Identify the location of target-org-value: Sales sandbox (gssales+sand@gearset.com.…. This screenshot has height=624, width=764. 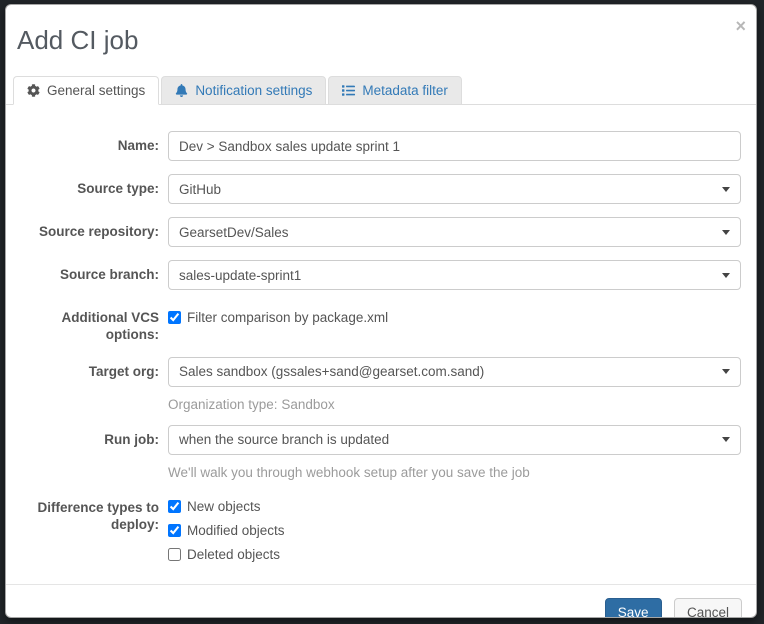
(332, 372).